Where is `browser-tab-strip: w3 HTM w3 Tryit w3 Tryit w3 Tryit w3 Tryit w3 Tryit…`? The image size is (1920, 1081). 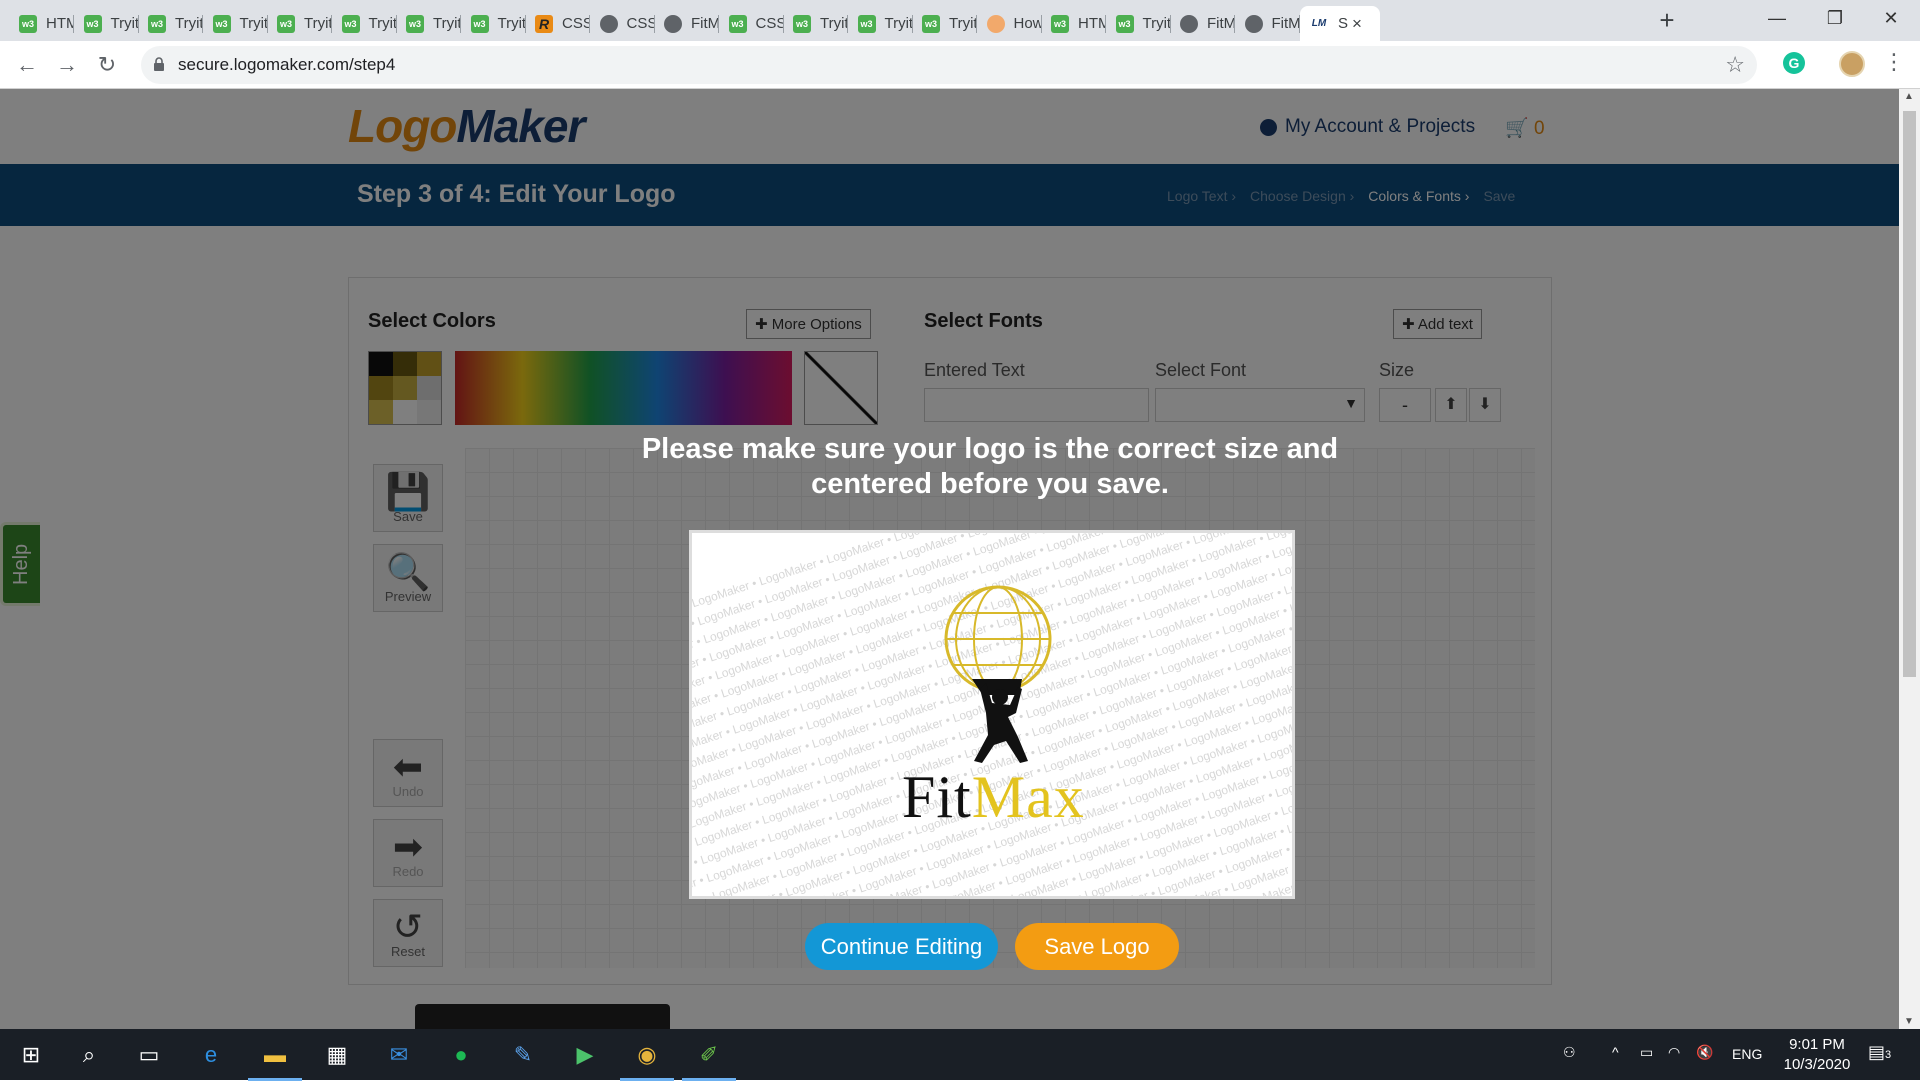
browser-tab-strip: w3 HTM w3 Tryit w3 Tryit w3 Tryit w3 Tryit w3 Tryit… is located at coordinates (960, 20).